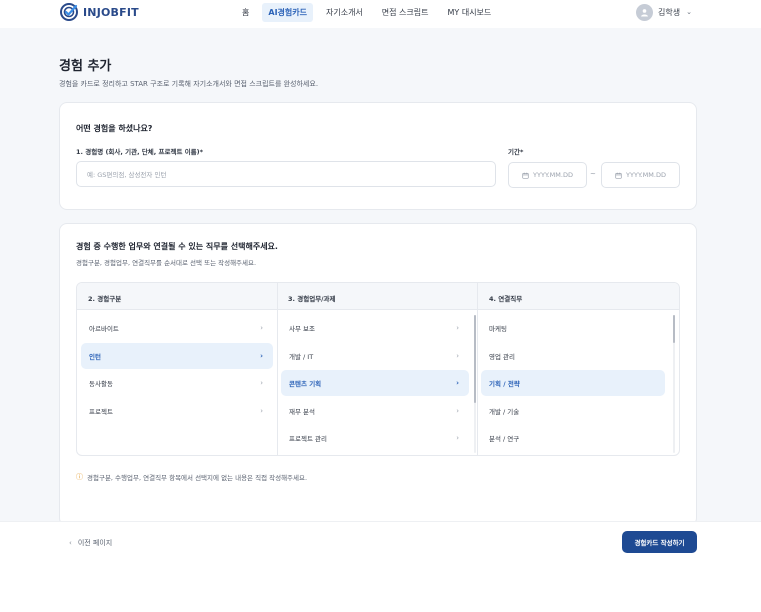 The image size is (761, 612). I want to click on list-item: 영업 관리, so click(573, 356).